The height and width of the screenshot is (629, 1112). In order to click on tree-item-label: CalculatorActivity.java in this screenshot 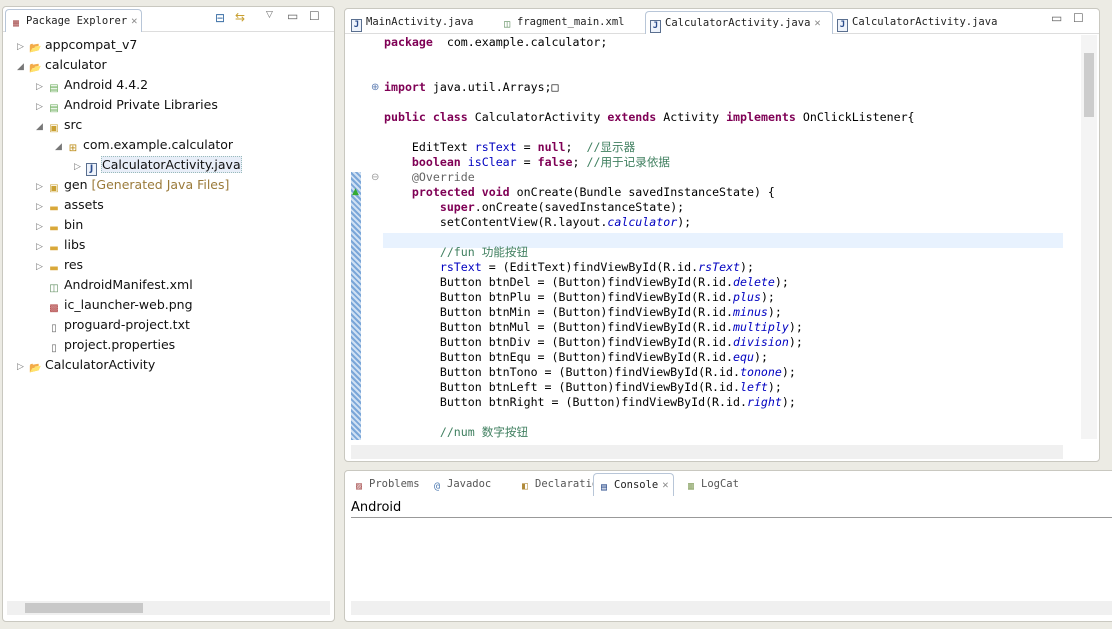, I will do `click(171, 164)`.